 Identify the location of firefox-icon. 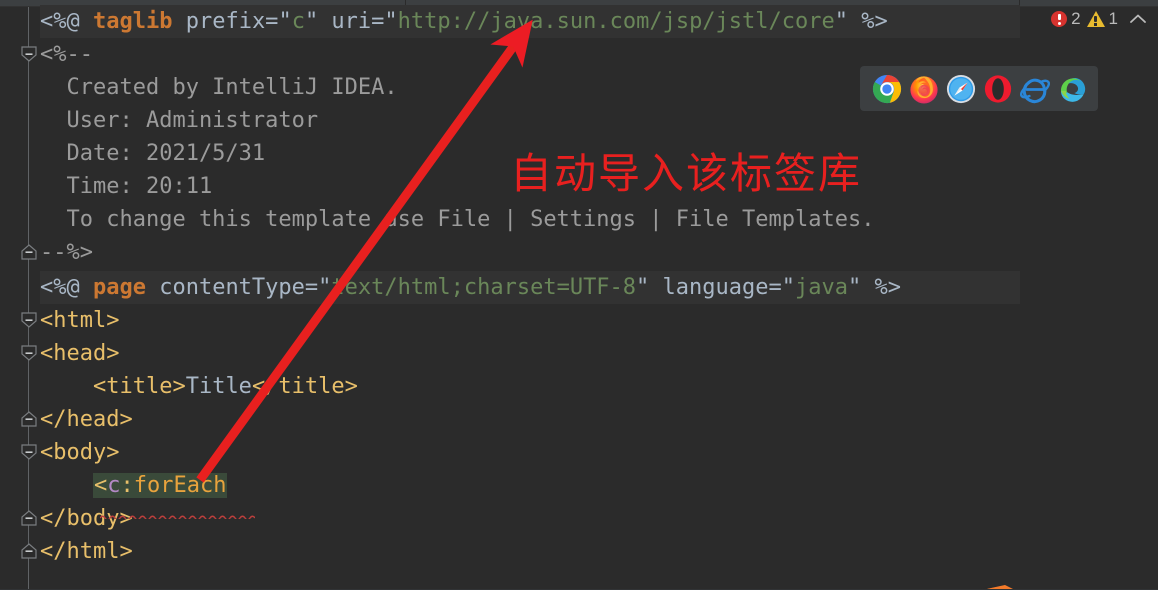
(924, 89).